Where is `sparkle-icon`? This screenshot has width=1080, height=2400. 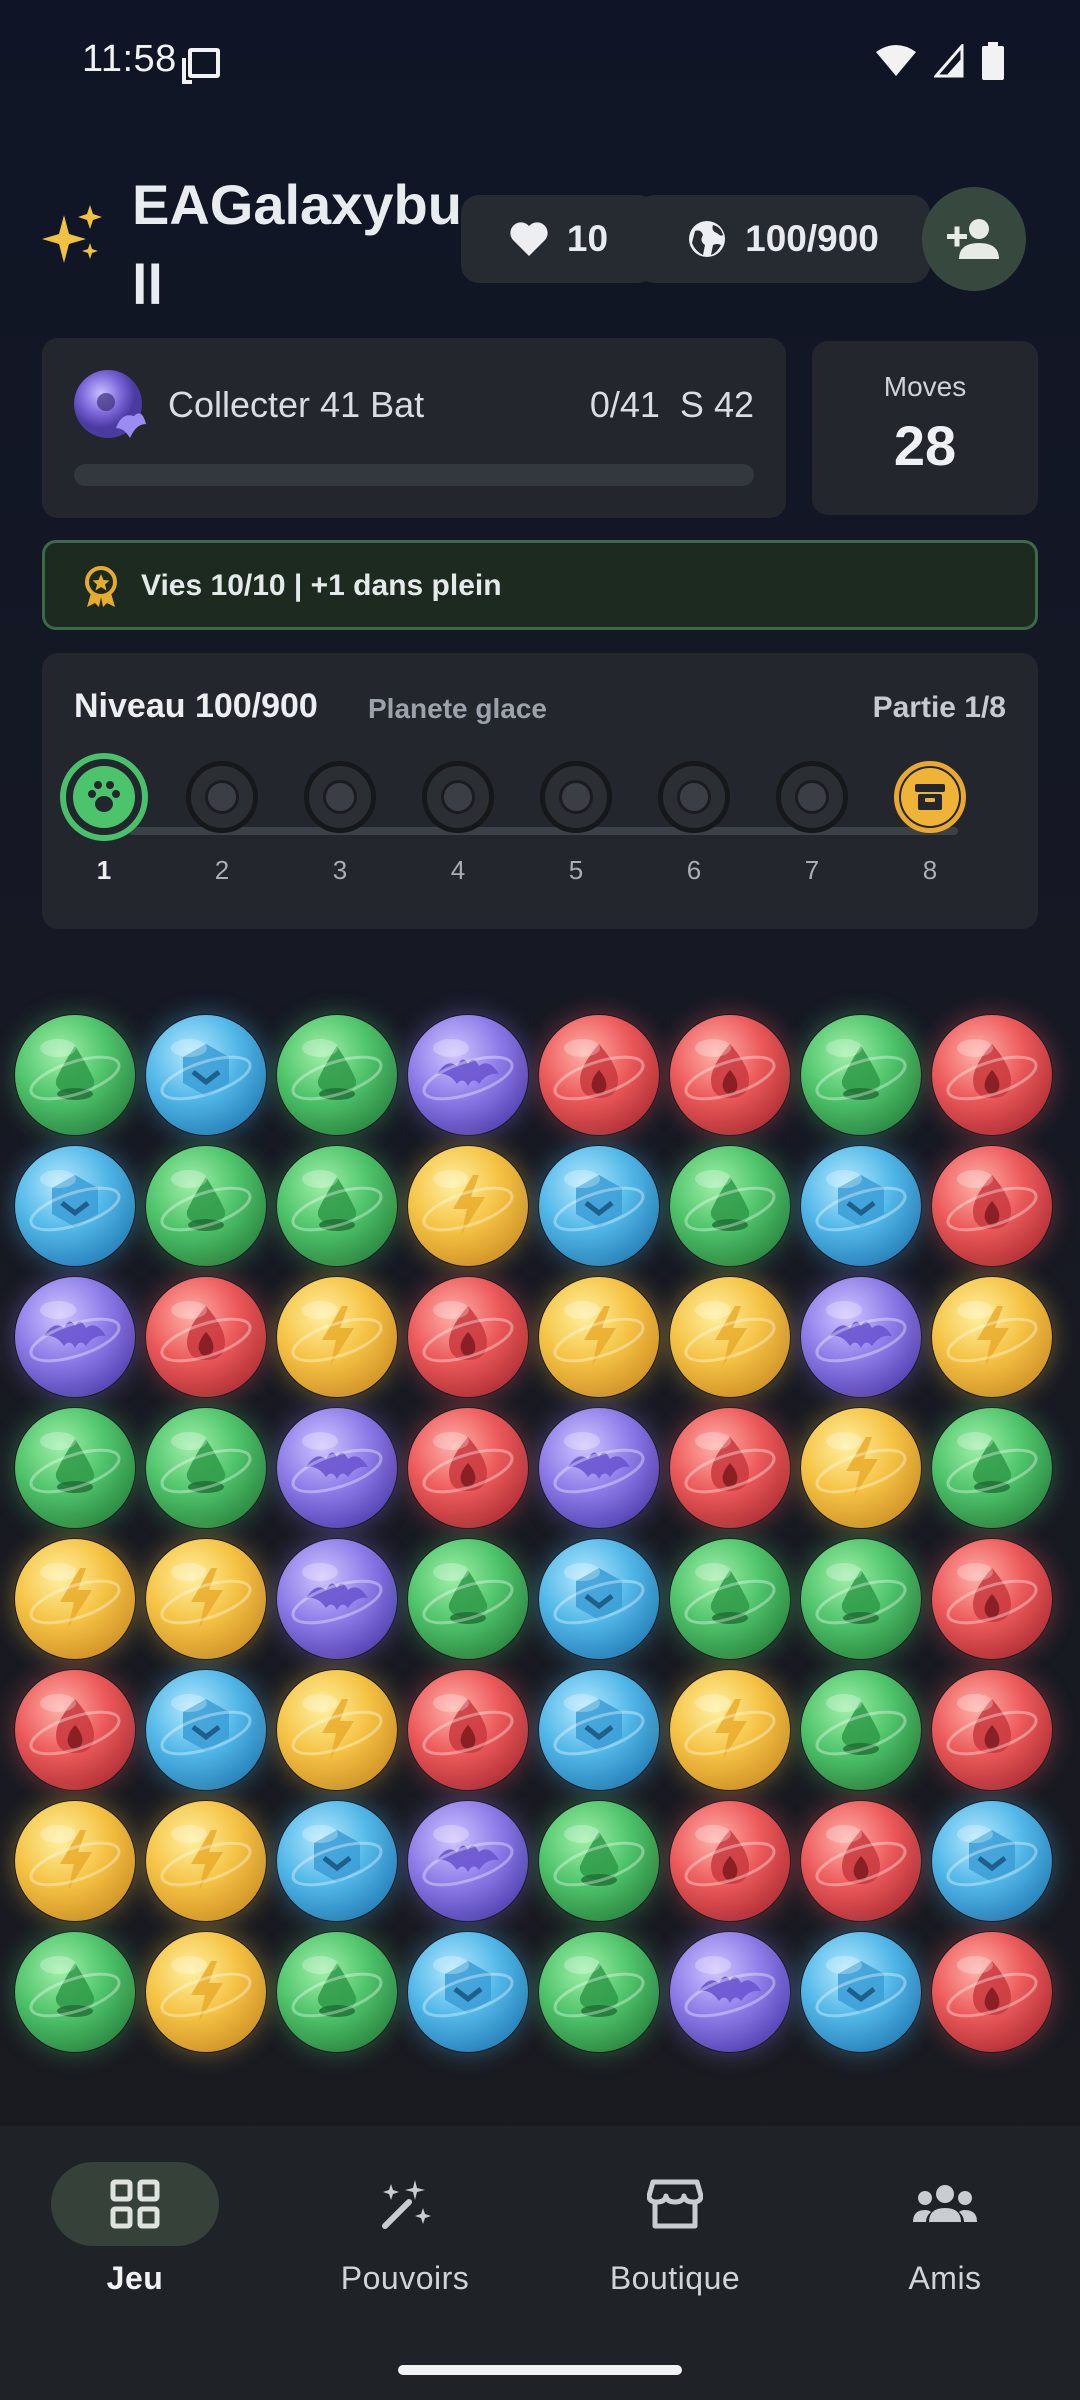 sparkle-icon is located at coordinates (72, 234).